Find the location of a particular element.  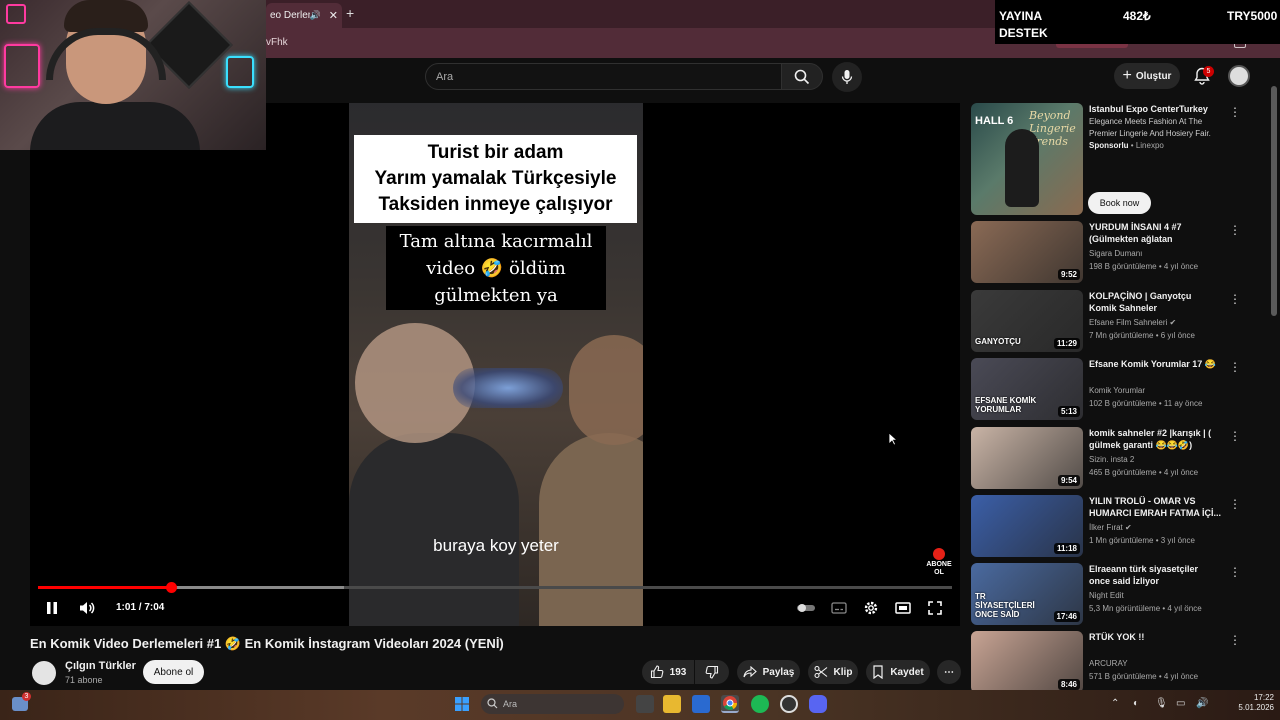

recommended-channel: Night Edit is located at coordinates (1155, 595).